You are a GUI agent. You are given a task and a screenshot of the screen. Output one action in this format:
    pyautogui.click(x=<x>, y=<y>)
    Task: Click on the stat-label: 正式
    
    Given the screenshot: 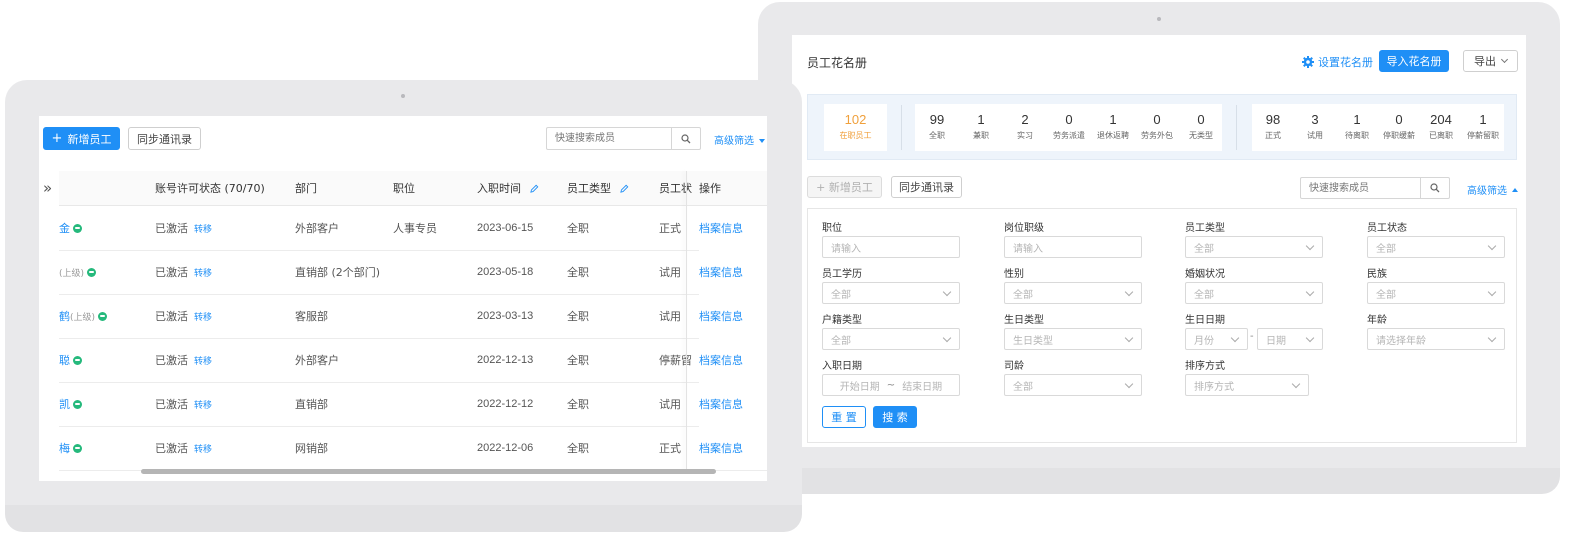 What is the action you would take?
    pyautogui.click(x=1273, y=135)
    